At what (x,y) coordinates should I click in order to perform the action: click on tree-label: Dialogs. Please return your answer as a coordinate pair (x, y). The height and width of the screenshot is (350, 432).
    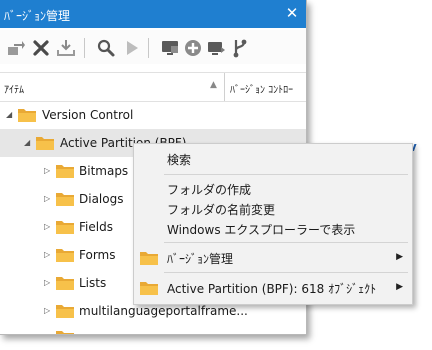
    Looking at the image, I should click on (101, 199).